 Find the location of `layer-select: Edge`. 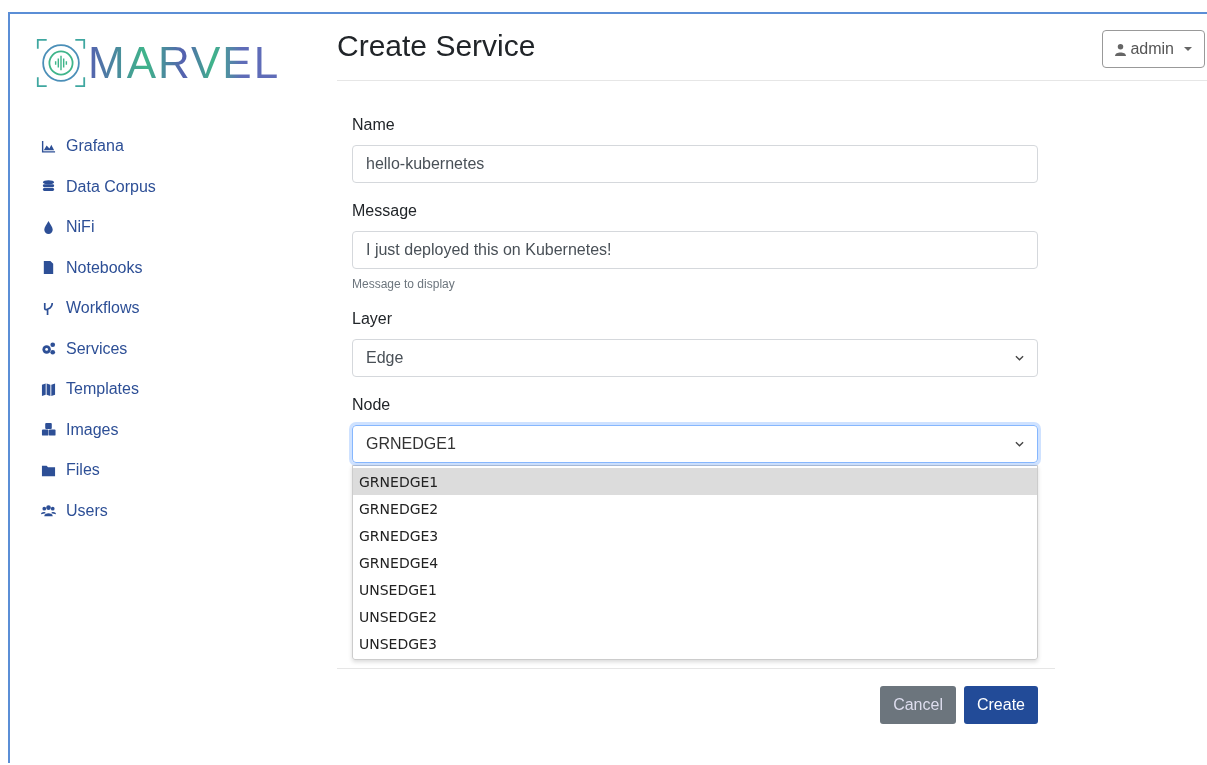

layer-select: Edge is located at coordinates (695, 358).